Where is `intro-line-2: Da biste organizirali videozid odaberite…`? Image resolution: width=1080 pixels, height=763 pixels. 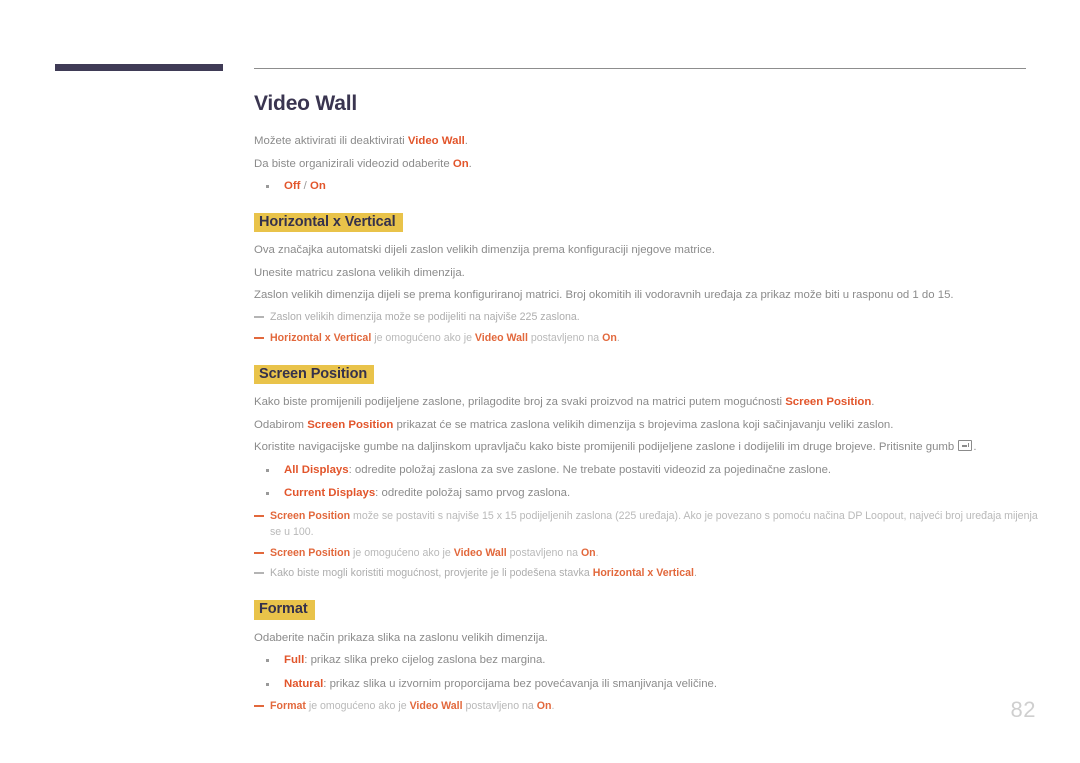 intro-line-2: Da biste organizirali videozid odaberite… is located at coordinates (649, 164).